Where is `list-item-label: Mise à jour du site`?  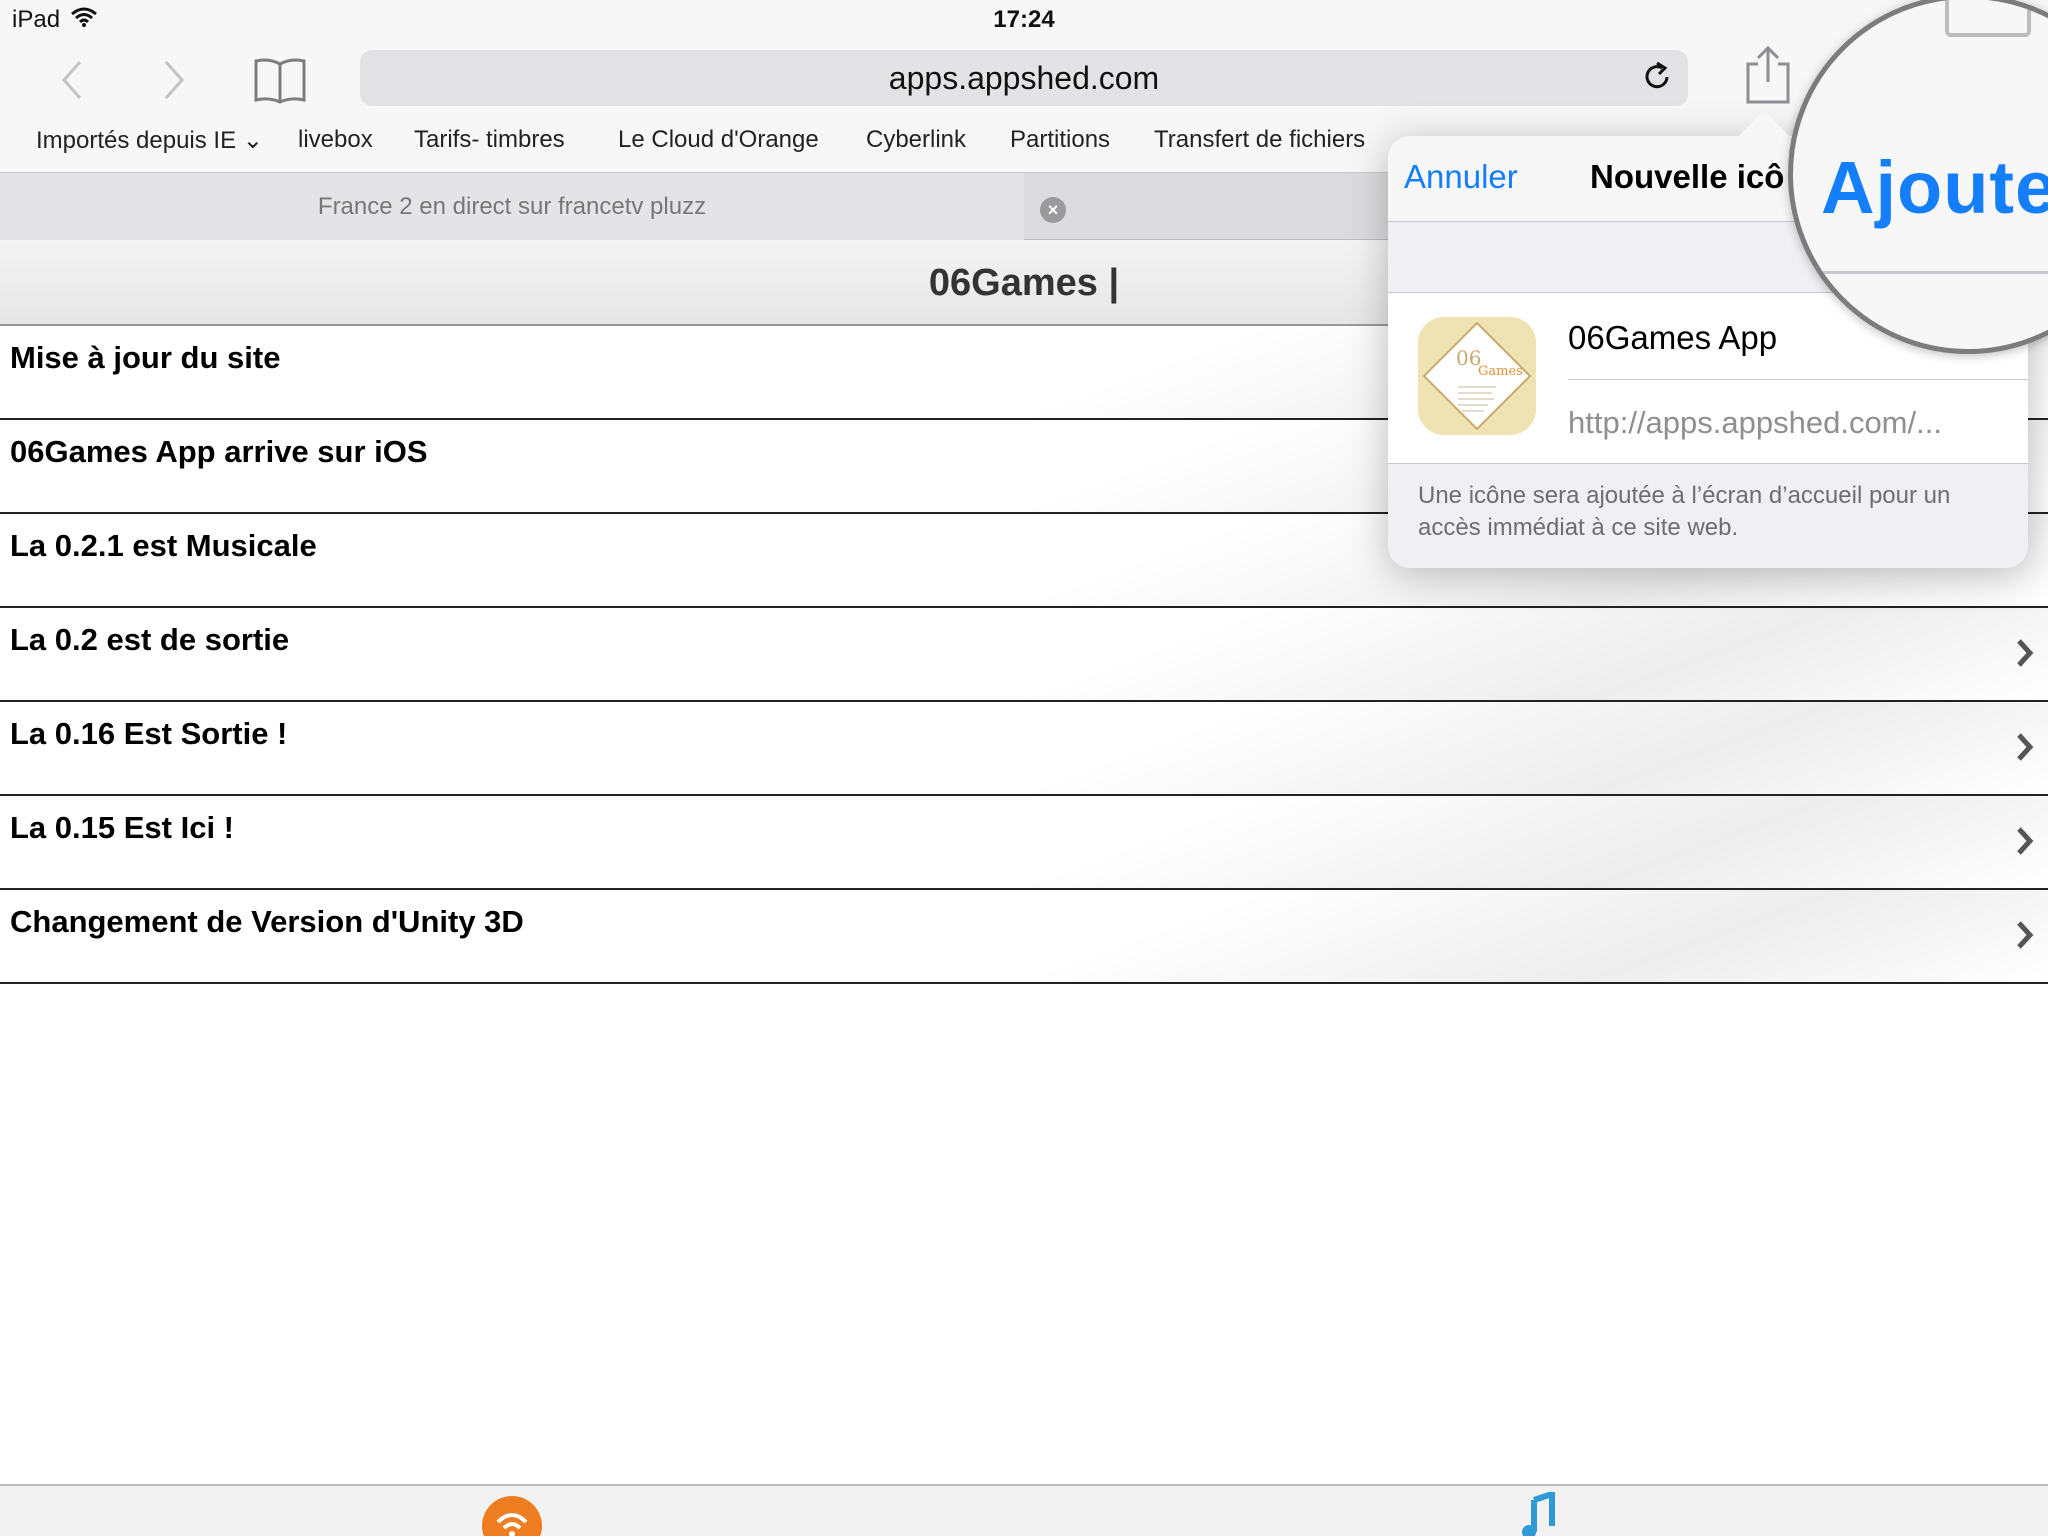
list-item-label: Mise à jour du site is located at coordinates (145, 357).